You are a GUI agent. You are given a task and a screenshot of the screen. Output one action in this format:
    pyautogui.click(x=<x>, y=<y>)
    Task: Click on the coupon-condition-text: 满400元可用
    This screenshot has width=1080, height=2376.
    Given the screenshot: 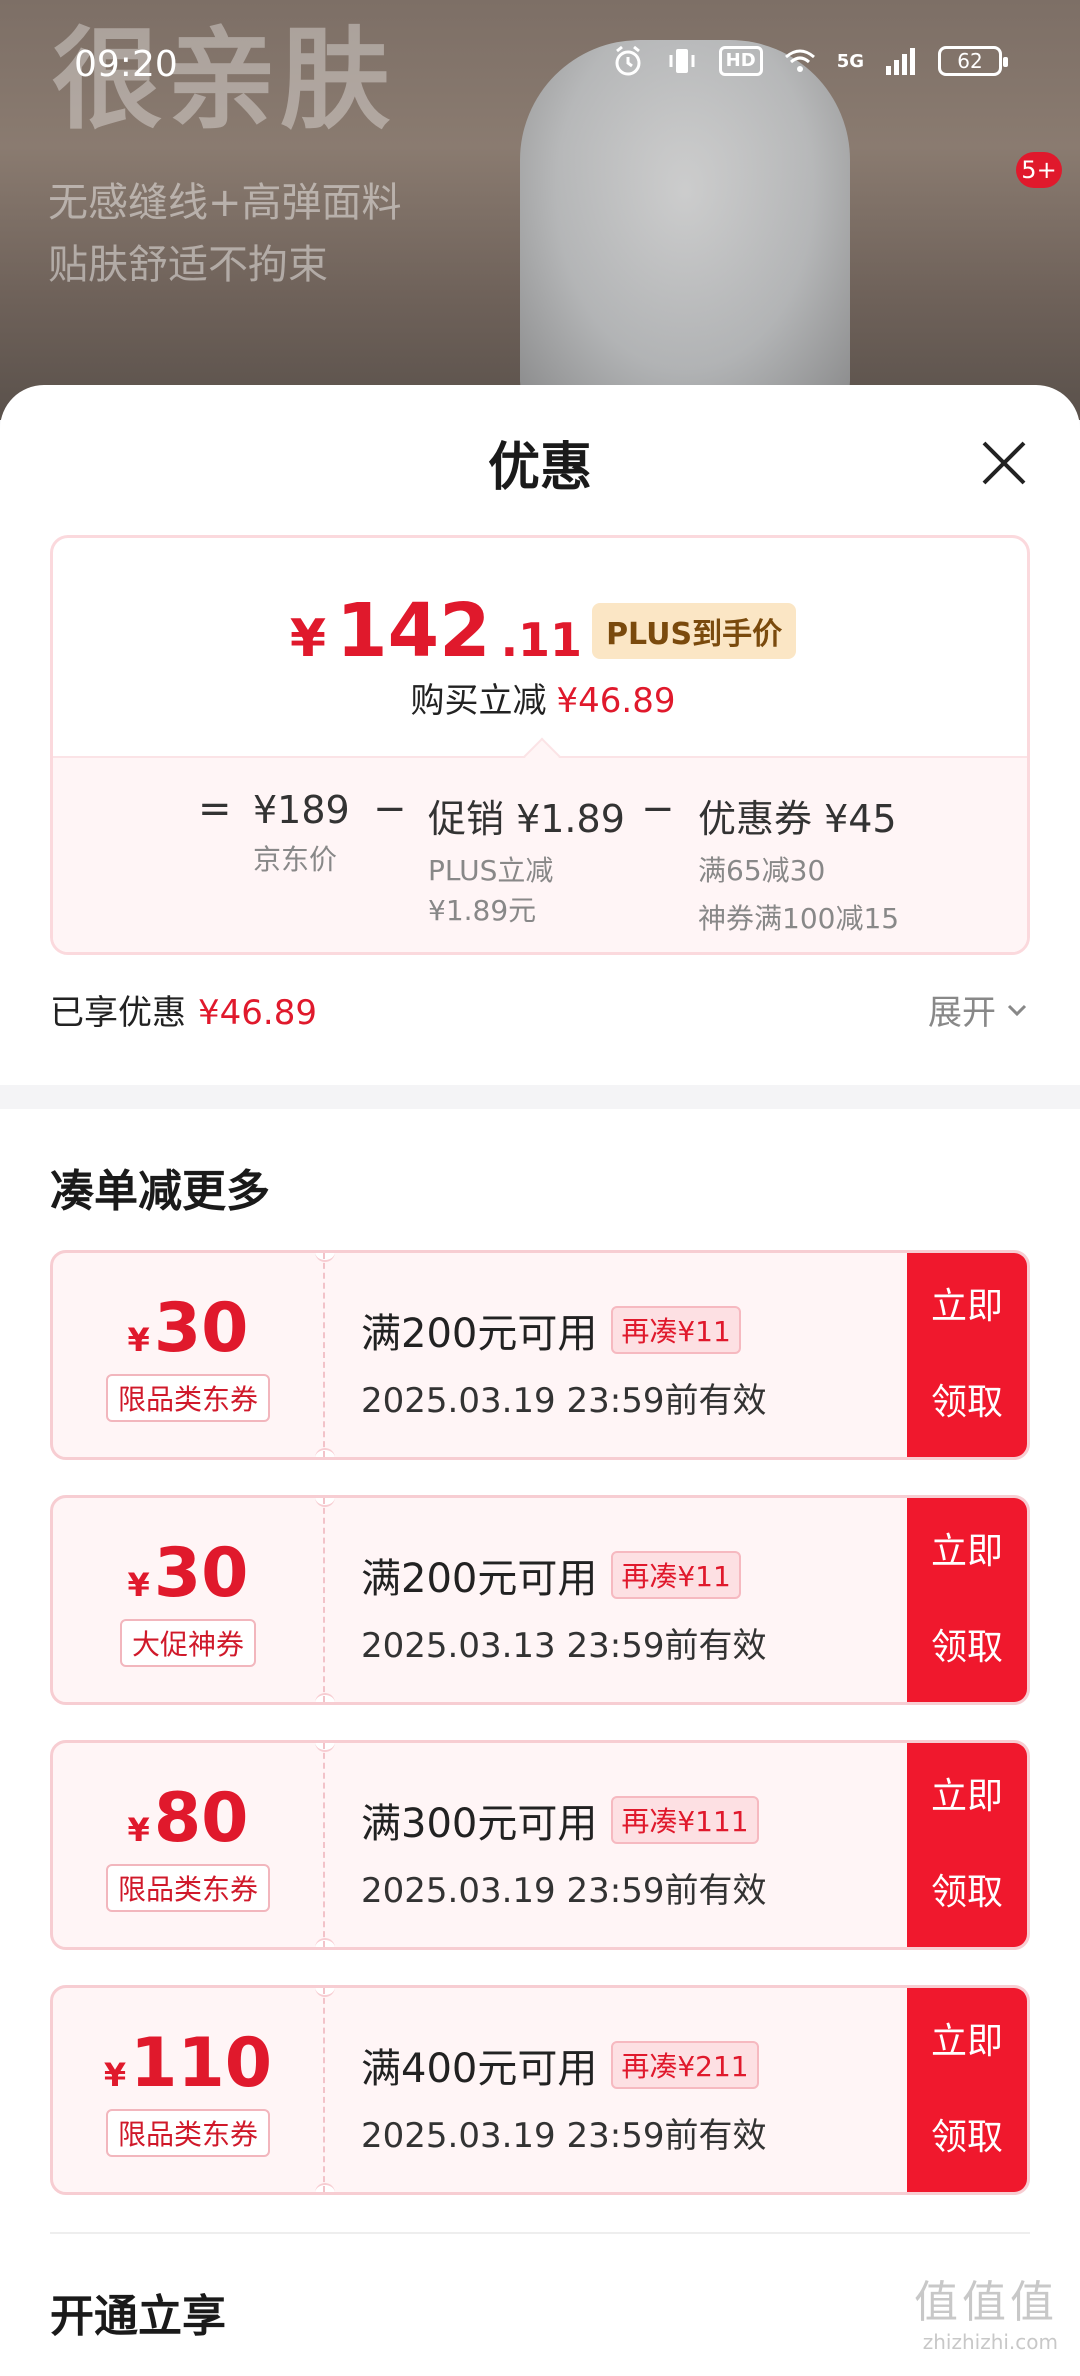 What is the action you would take?
    pyautogui.click(x=479, y=2069)
    